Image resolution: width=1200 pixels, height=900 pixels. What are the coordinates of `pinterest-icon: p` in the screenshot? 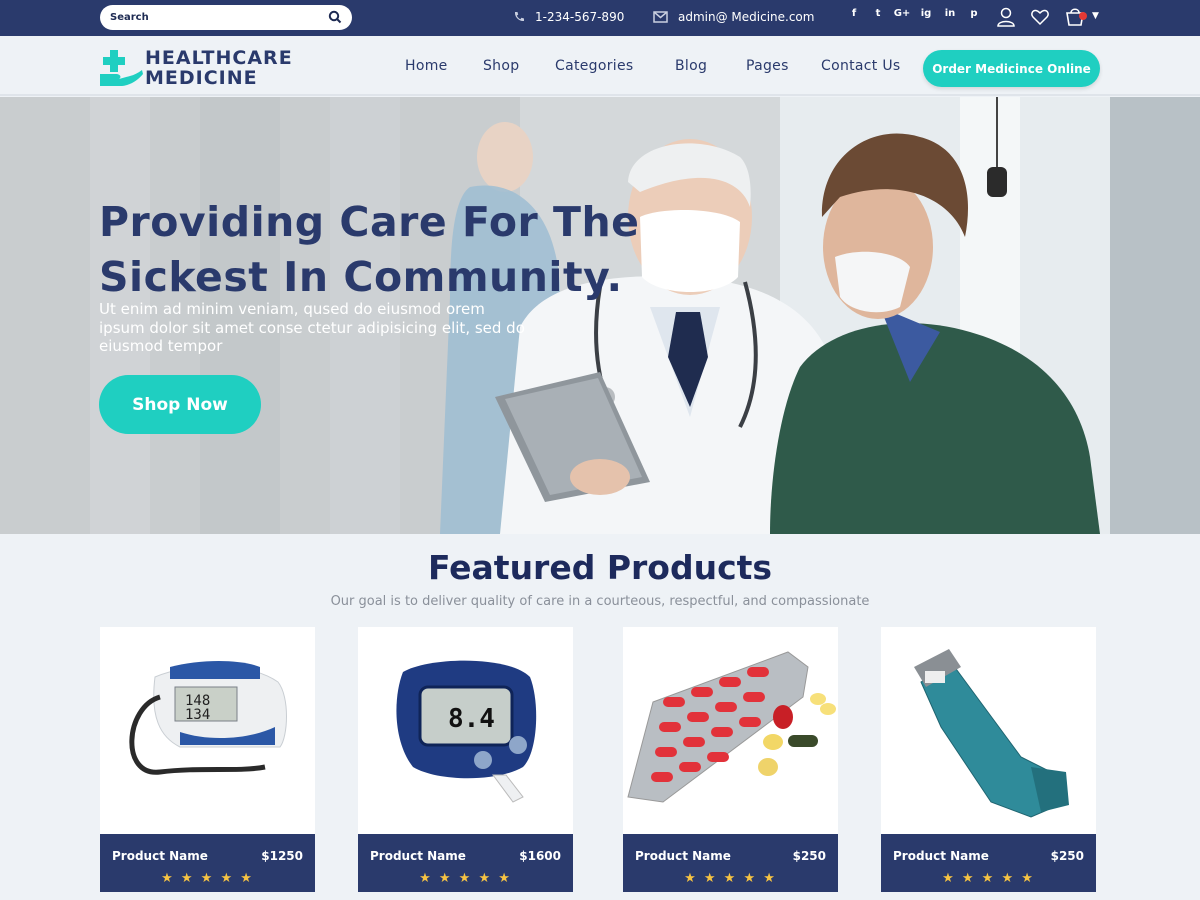 It's located at (974, 13).